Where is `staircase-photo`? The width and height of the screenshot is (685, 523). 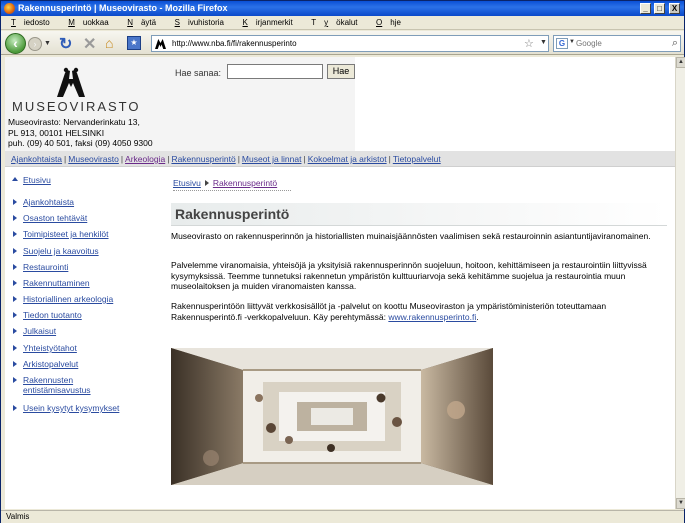 staircase-photo is located at coordinates (332, 416).